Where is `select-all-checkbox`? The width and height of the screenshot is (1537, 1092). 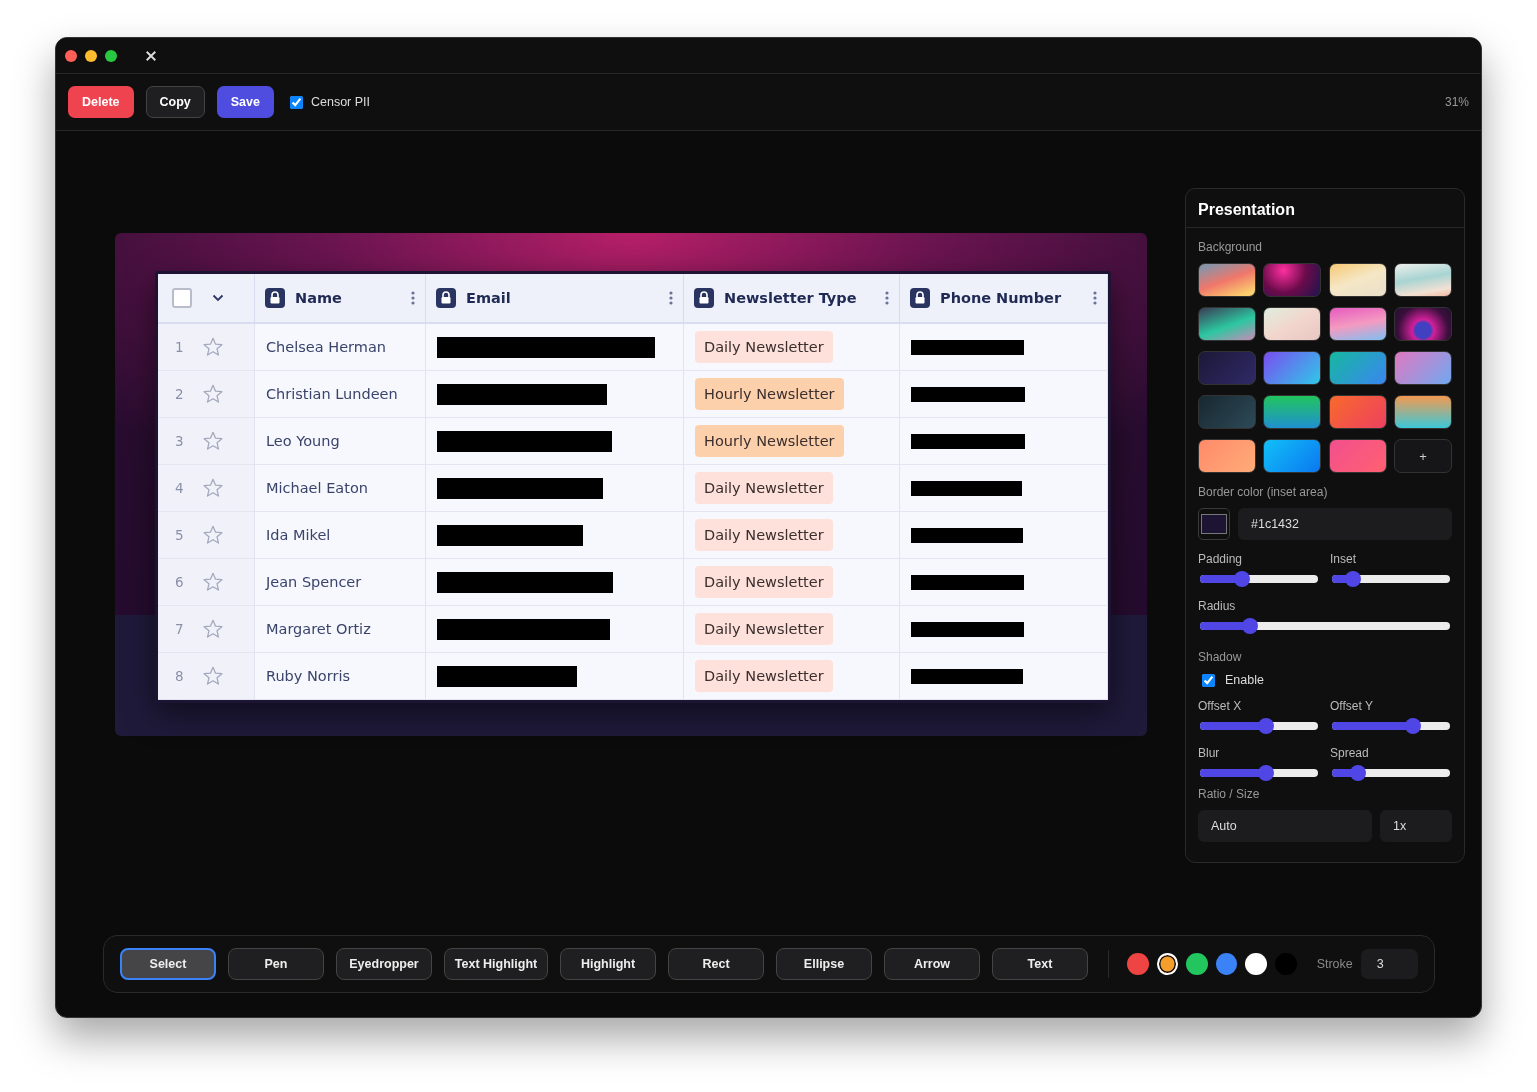
select-all-checkbox is located at coordinates (182, 298).